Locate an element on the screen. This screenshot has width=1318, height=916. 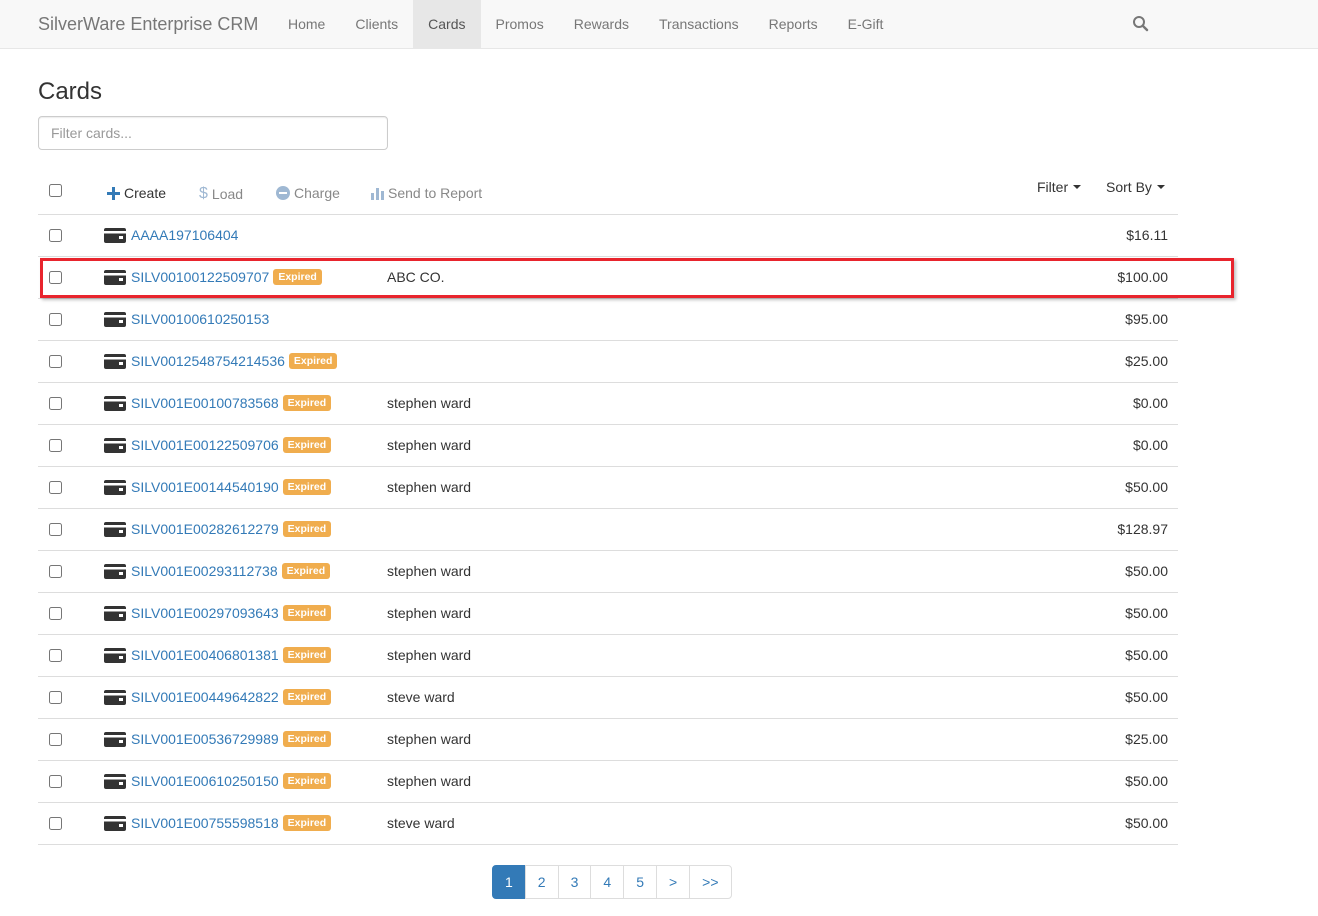
brand: SilverWare Enterprise CRM is located at coordinates (148, 24).